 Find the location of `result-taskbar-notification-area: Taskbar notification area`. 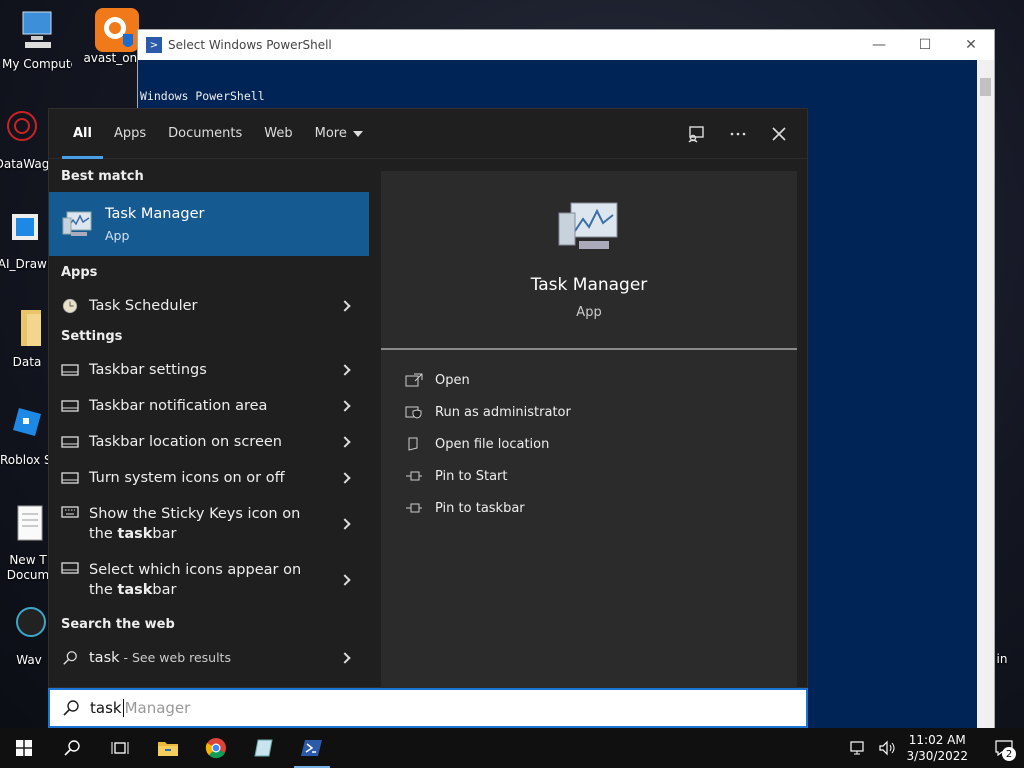

result-taskbar-notification-area: Taskbar notification area is located at coordinates (209, 406).